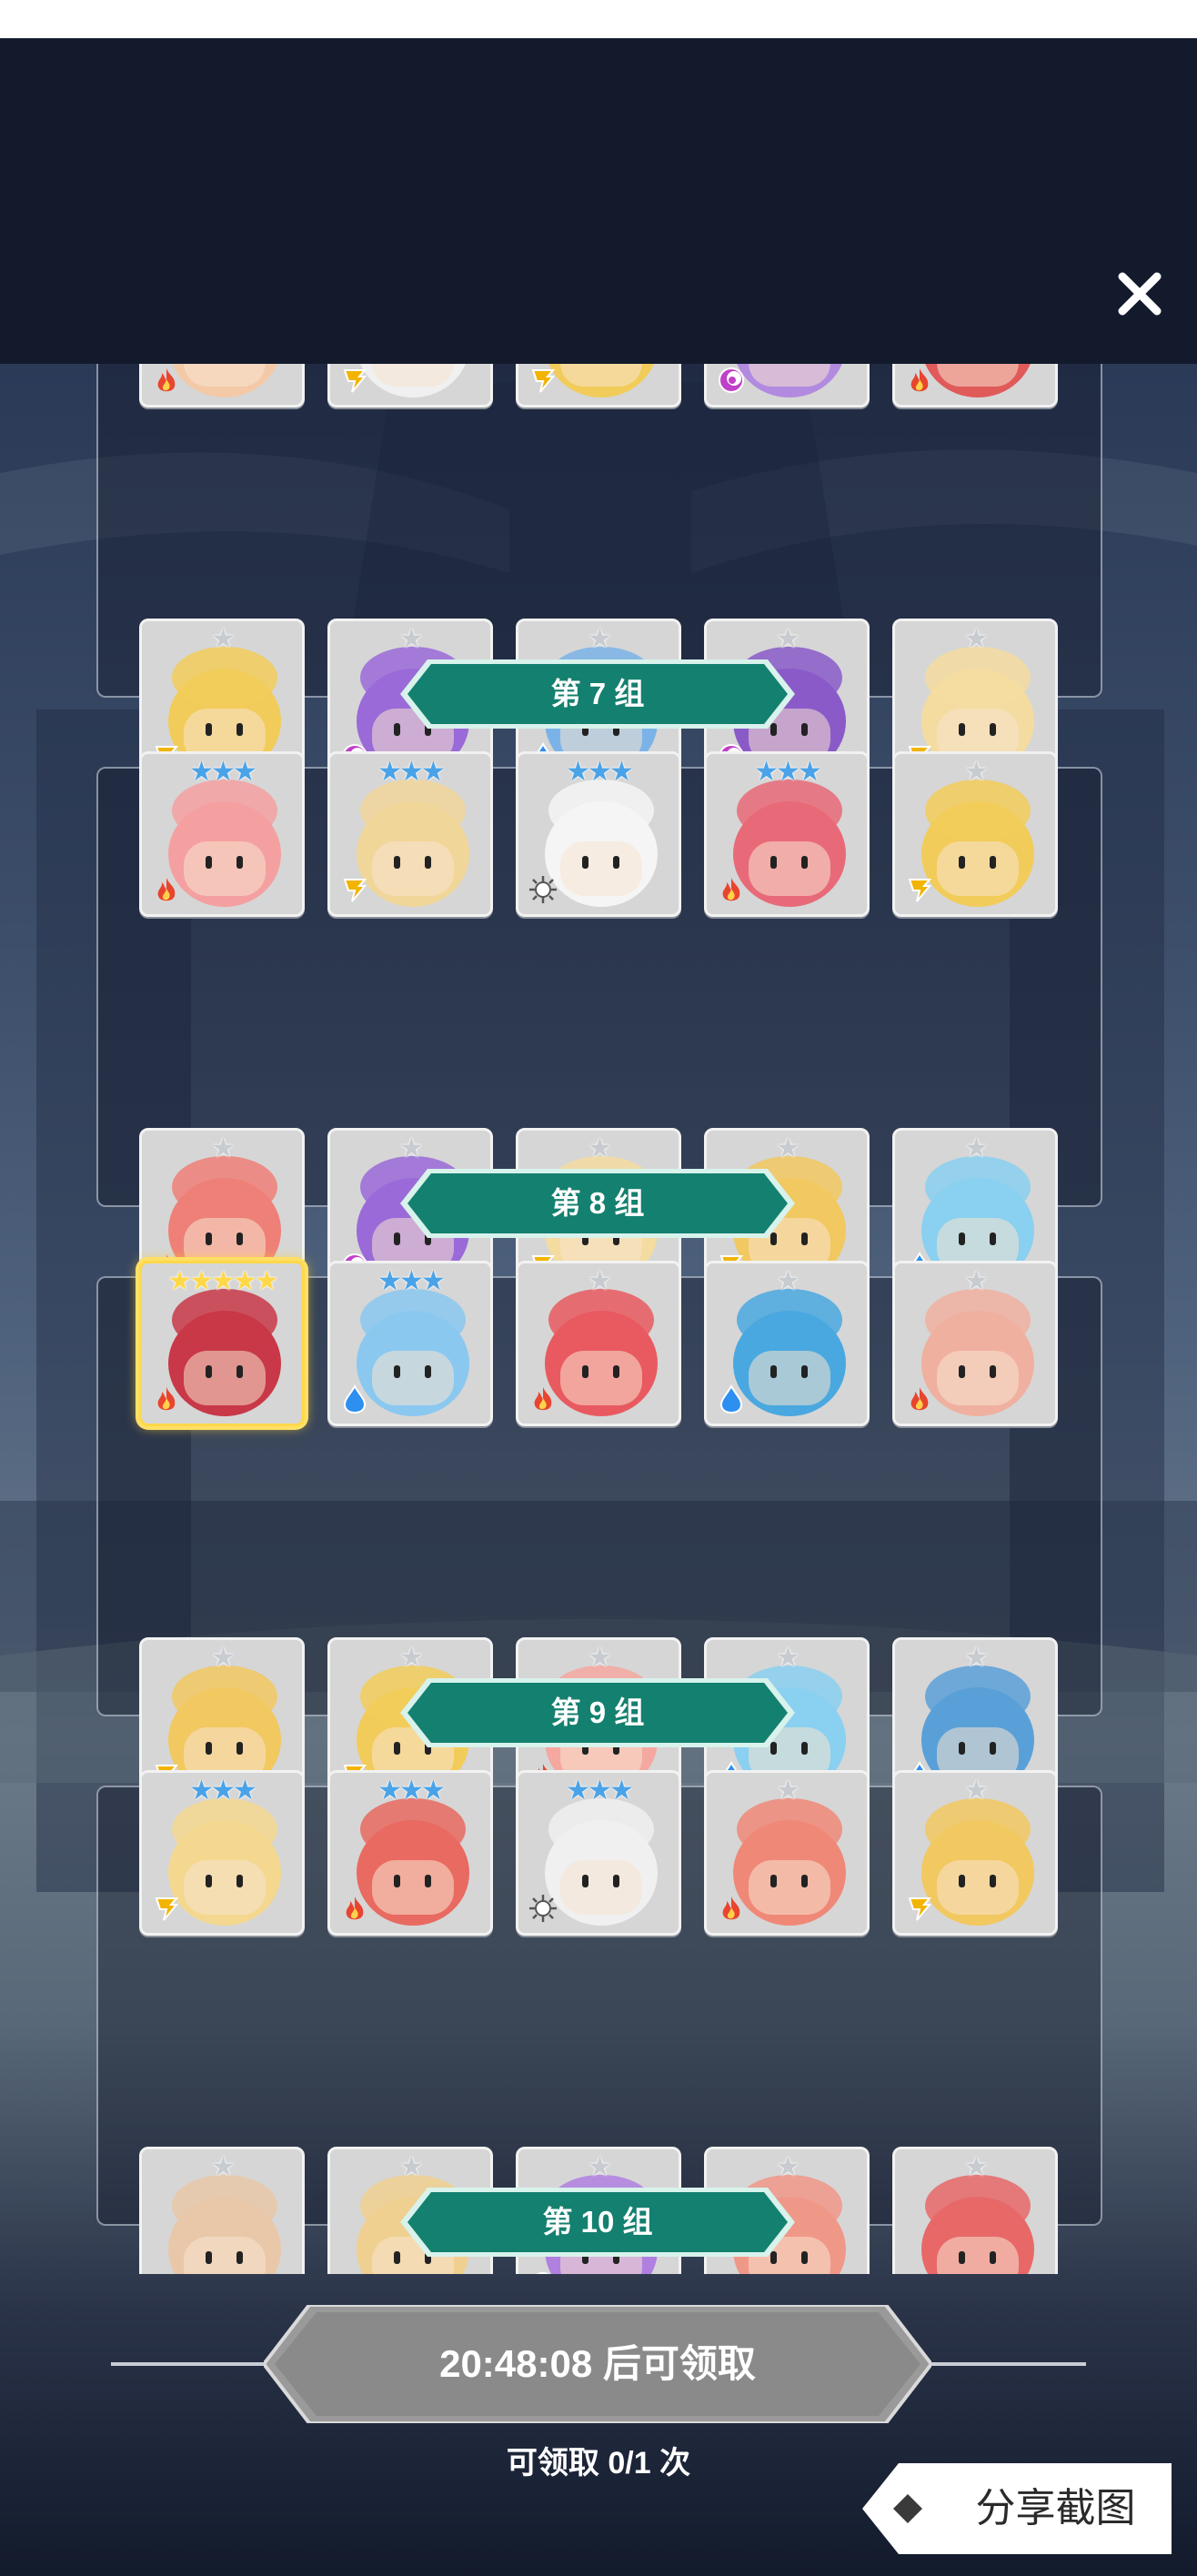 Image resolution: width=1197 pixels, height=2576 pixels. I want to click on share-button-label: 分享截图, so click(1055, 2508).